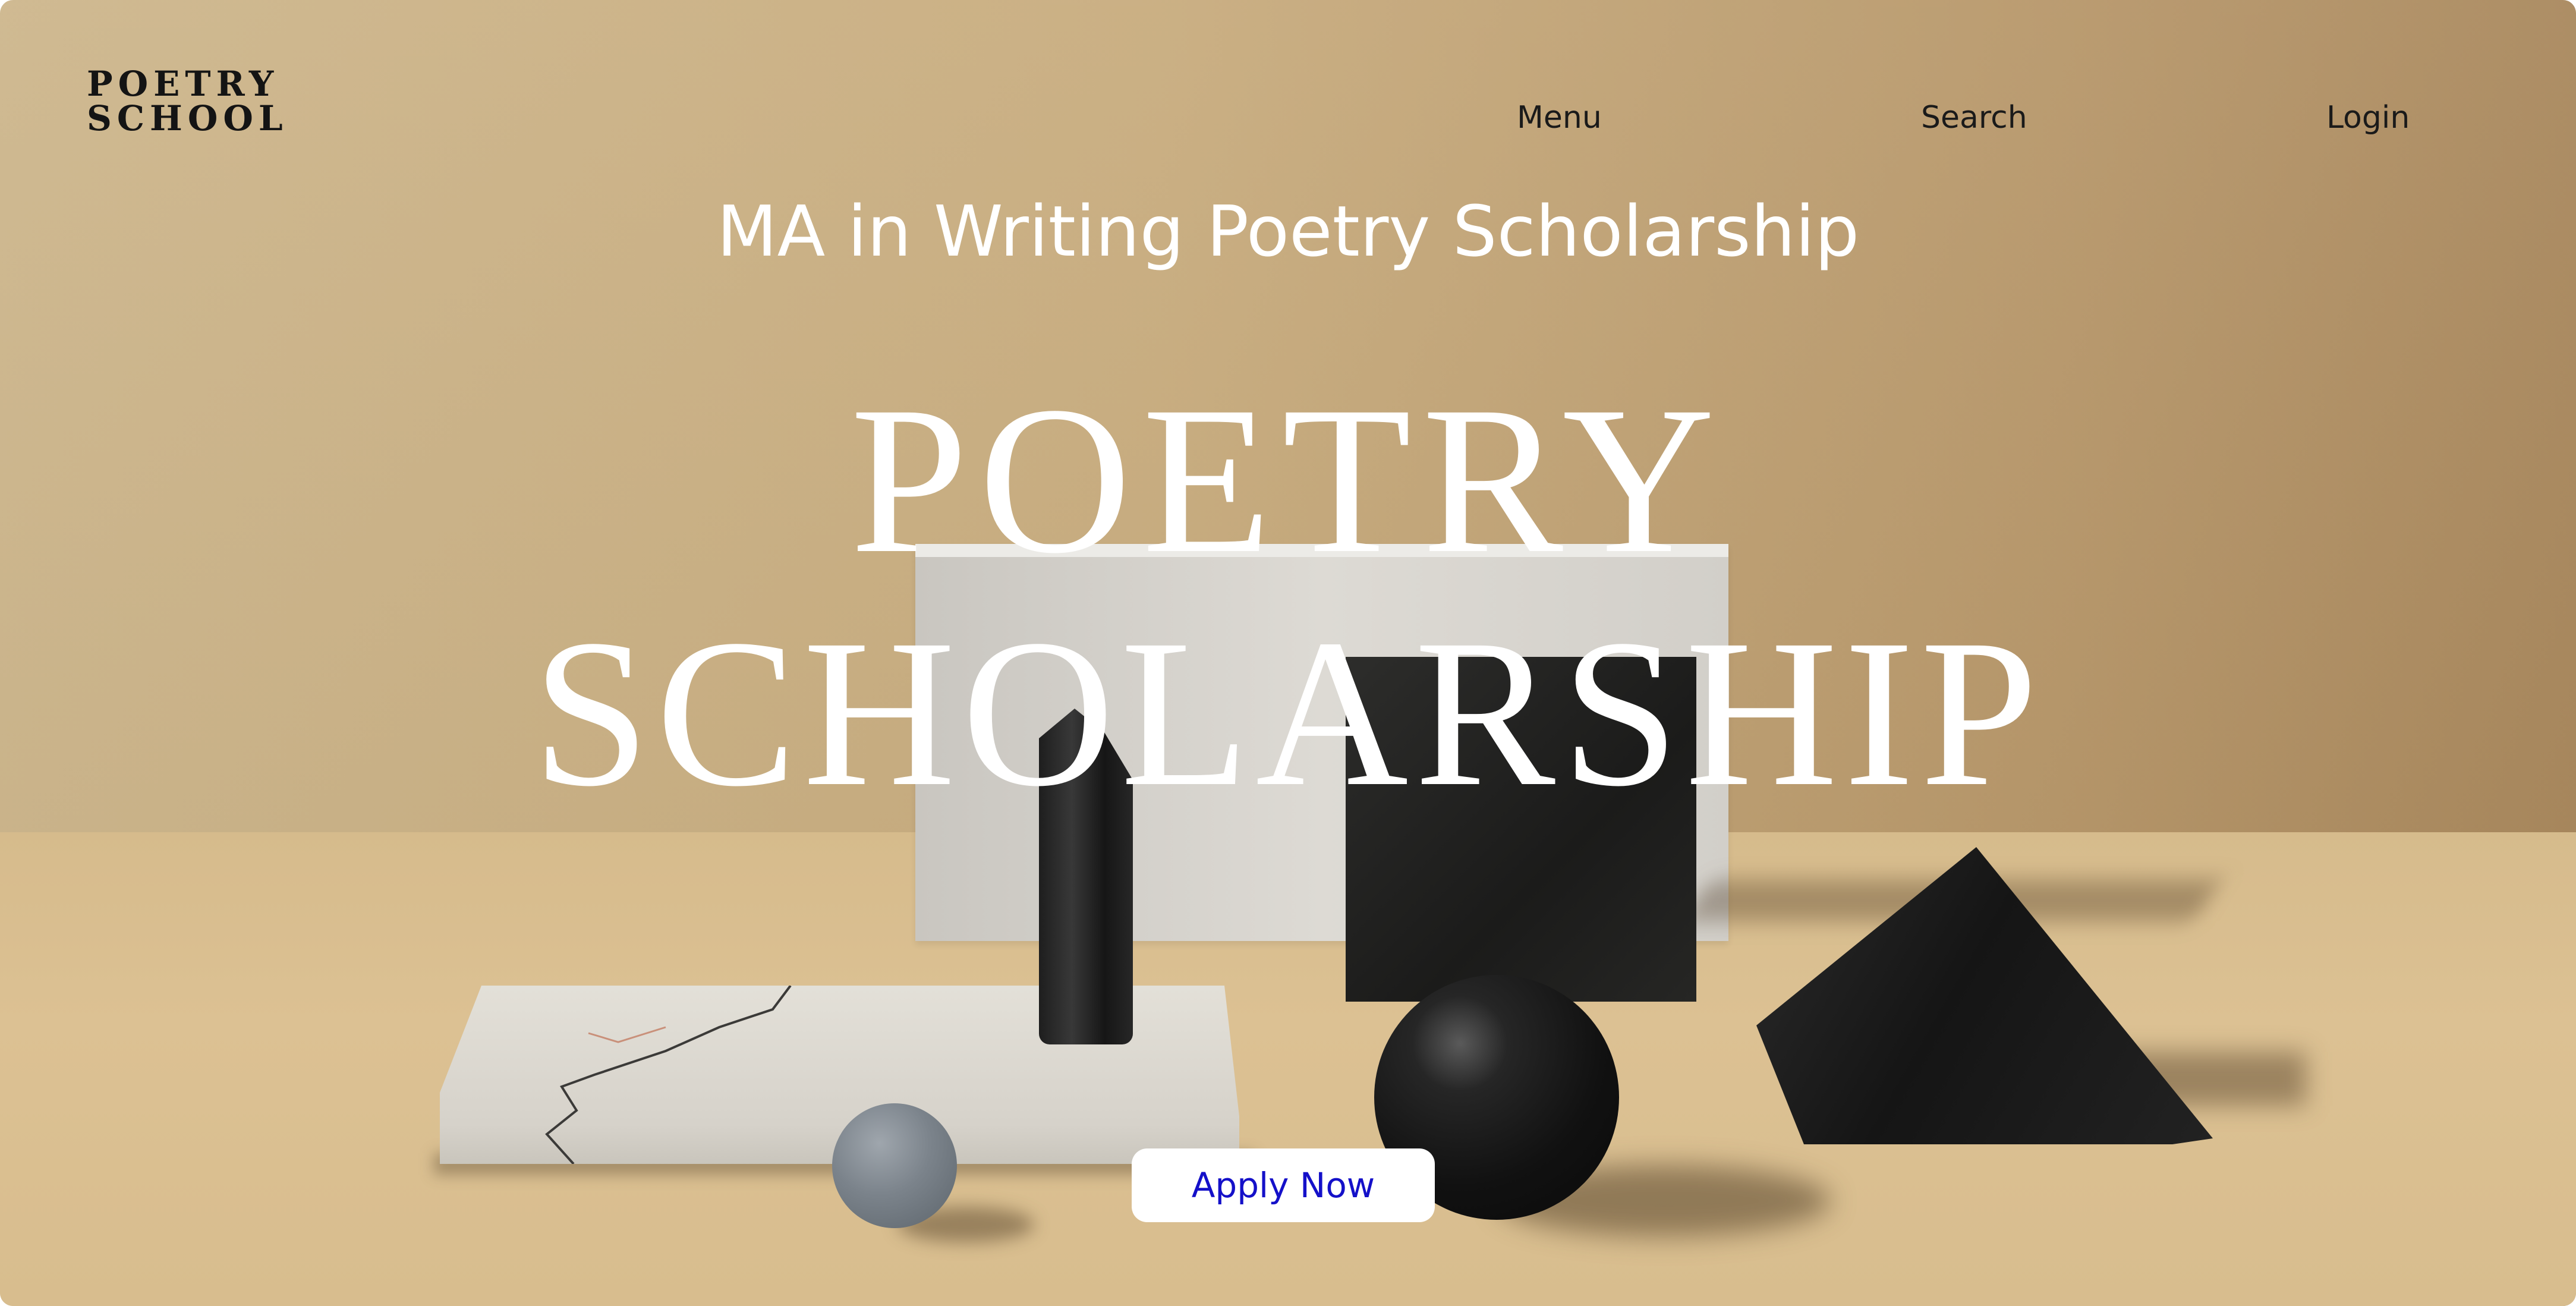 Image resolution: width=2576 pixels, height=1306 pixels. I want to click on logo-line-2: SCHOOL, so click(187, 118).